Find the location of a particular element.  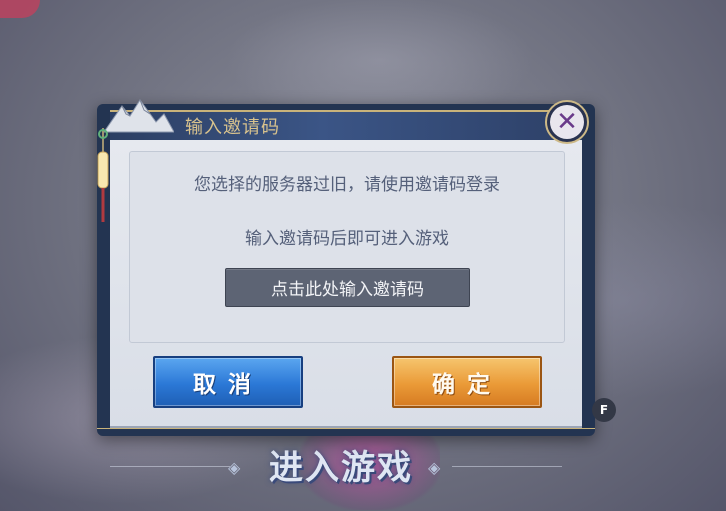

invite-code-input: 点击此处输入邀请码 is located at coordinates (347, 287).